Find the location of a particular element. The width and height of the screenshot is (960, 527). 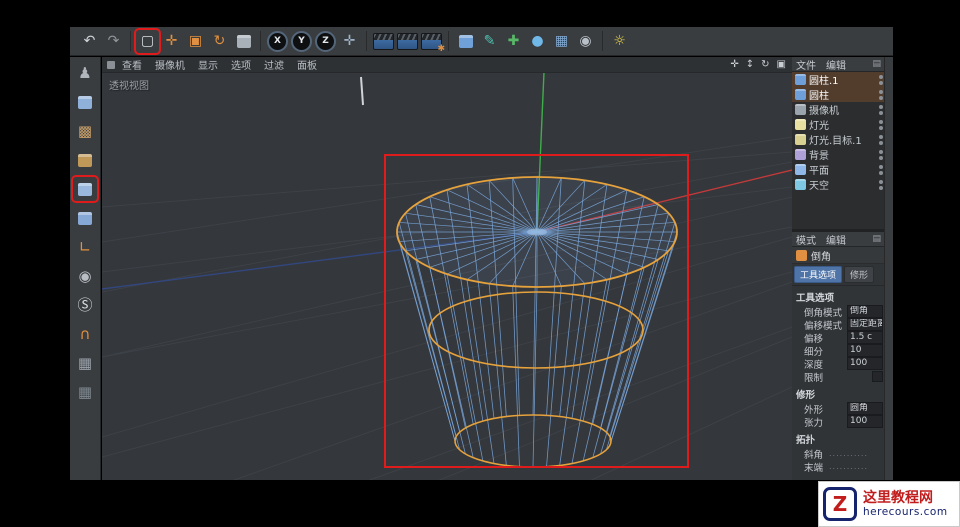

lock-z-icon: Z is located at coordinates (325, 41).